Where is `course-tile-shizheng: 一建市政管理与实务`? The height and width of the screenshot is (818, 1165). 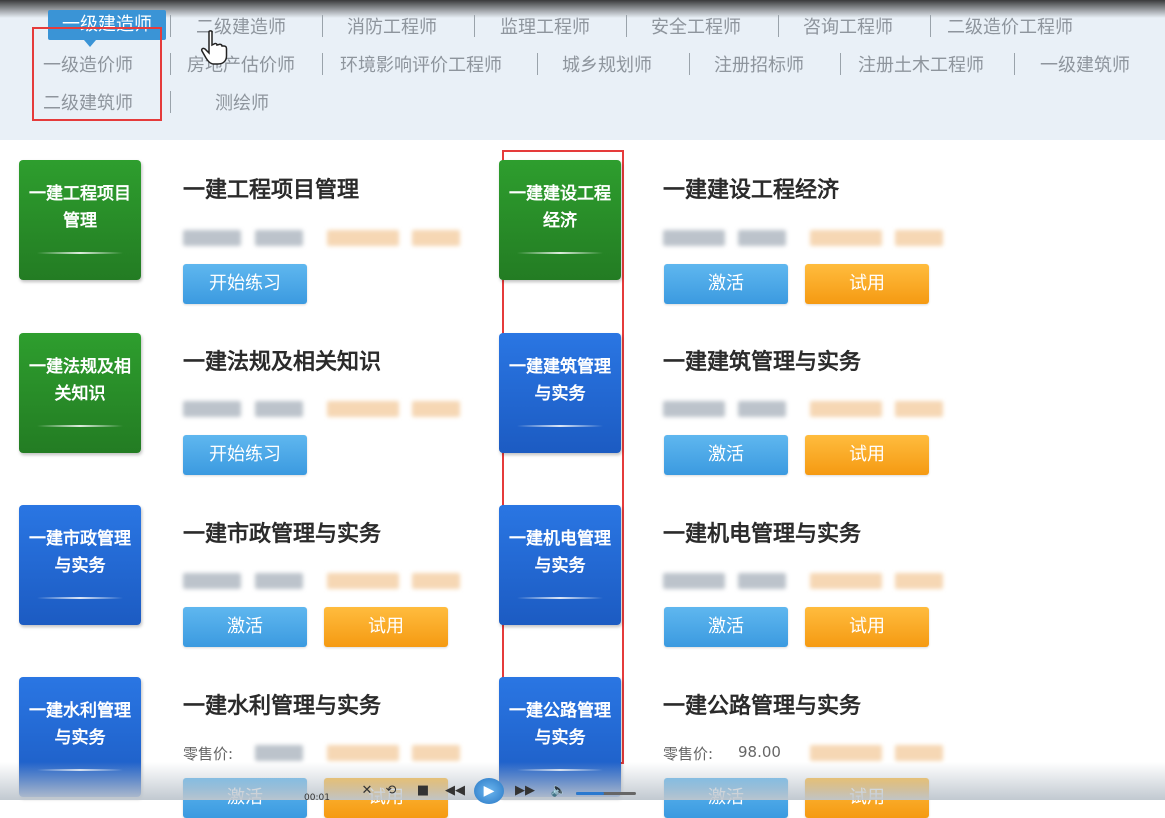 course-tile-shizheng: 一建市政管理与实务 is located at coordinates (80, 565).